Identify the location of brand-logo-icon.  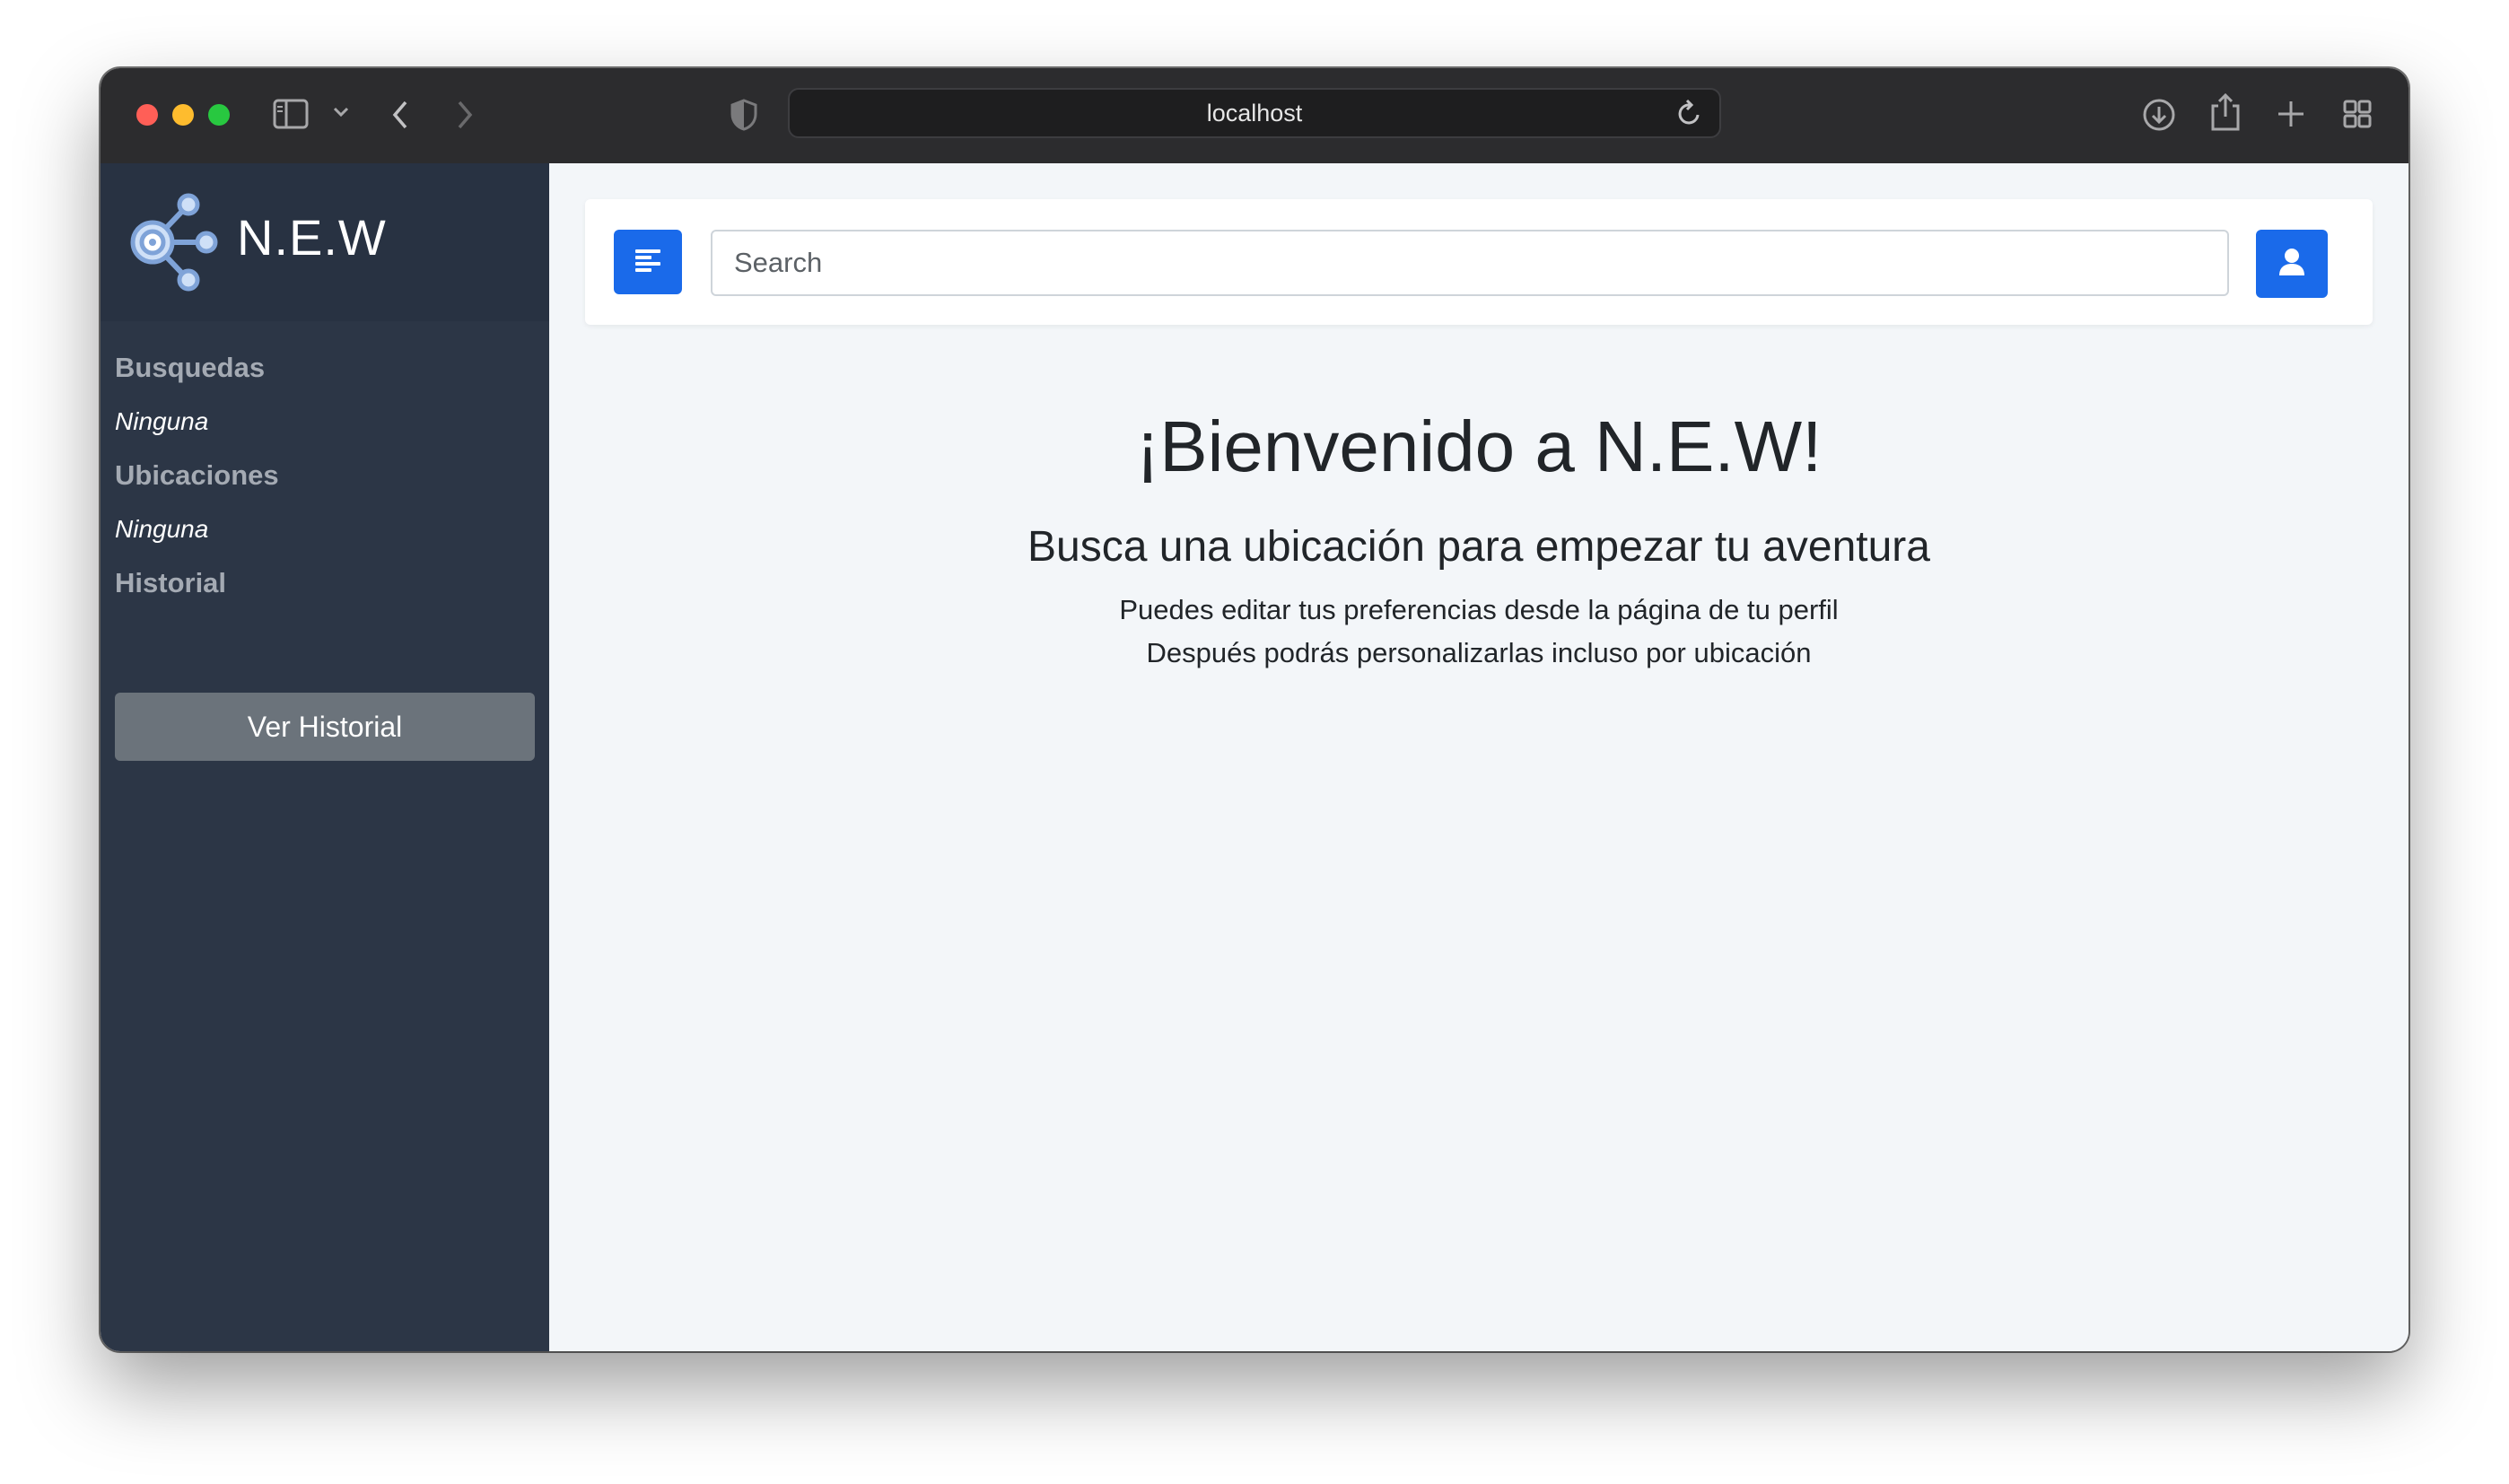
(176, 245).